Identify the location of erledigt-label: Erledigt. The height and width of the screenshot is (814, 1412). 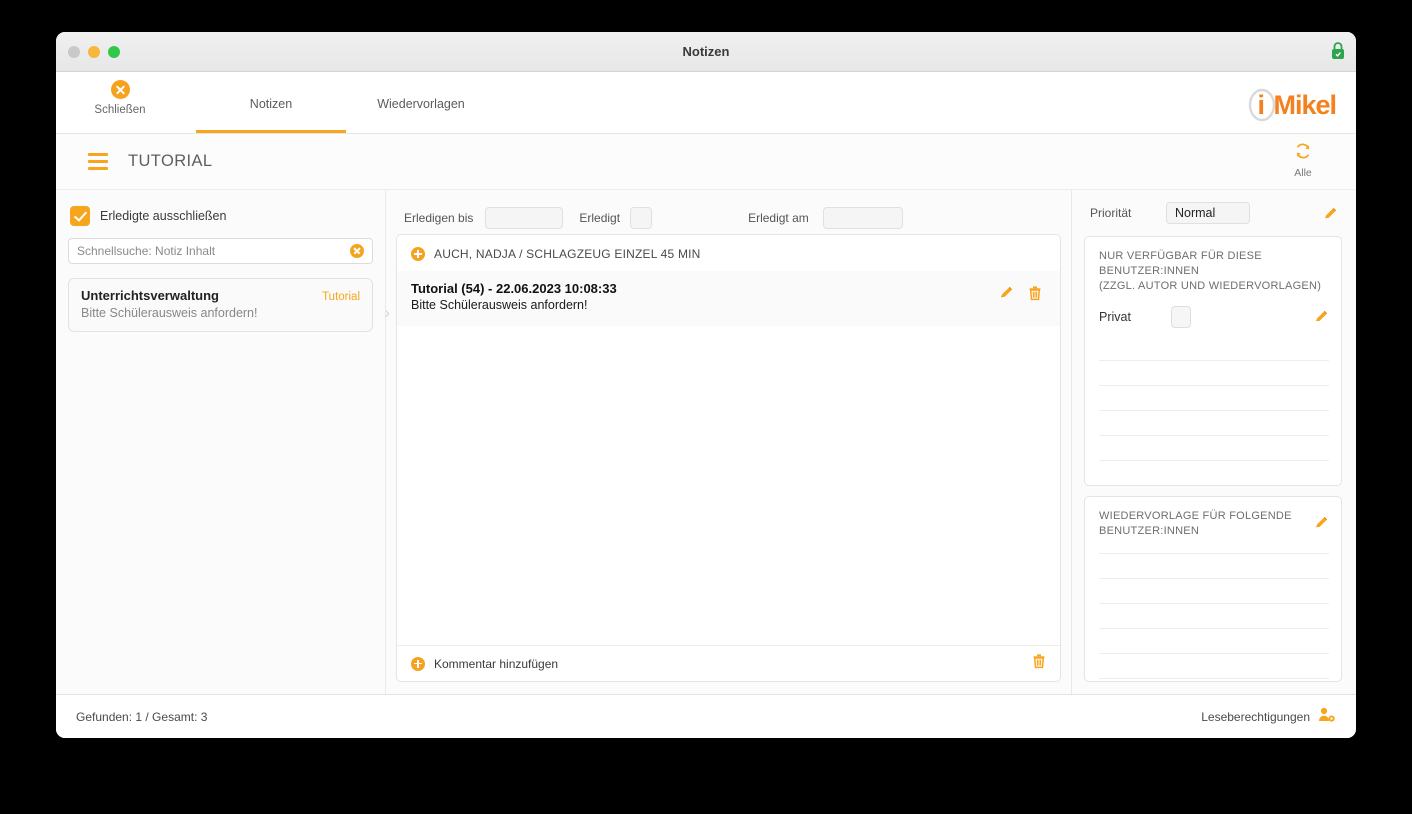
(600, 218).